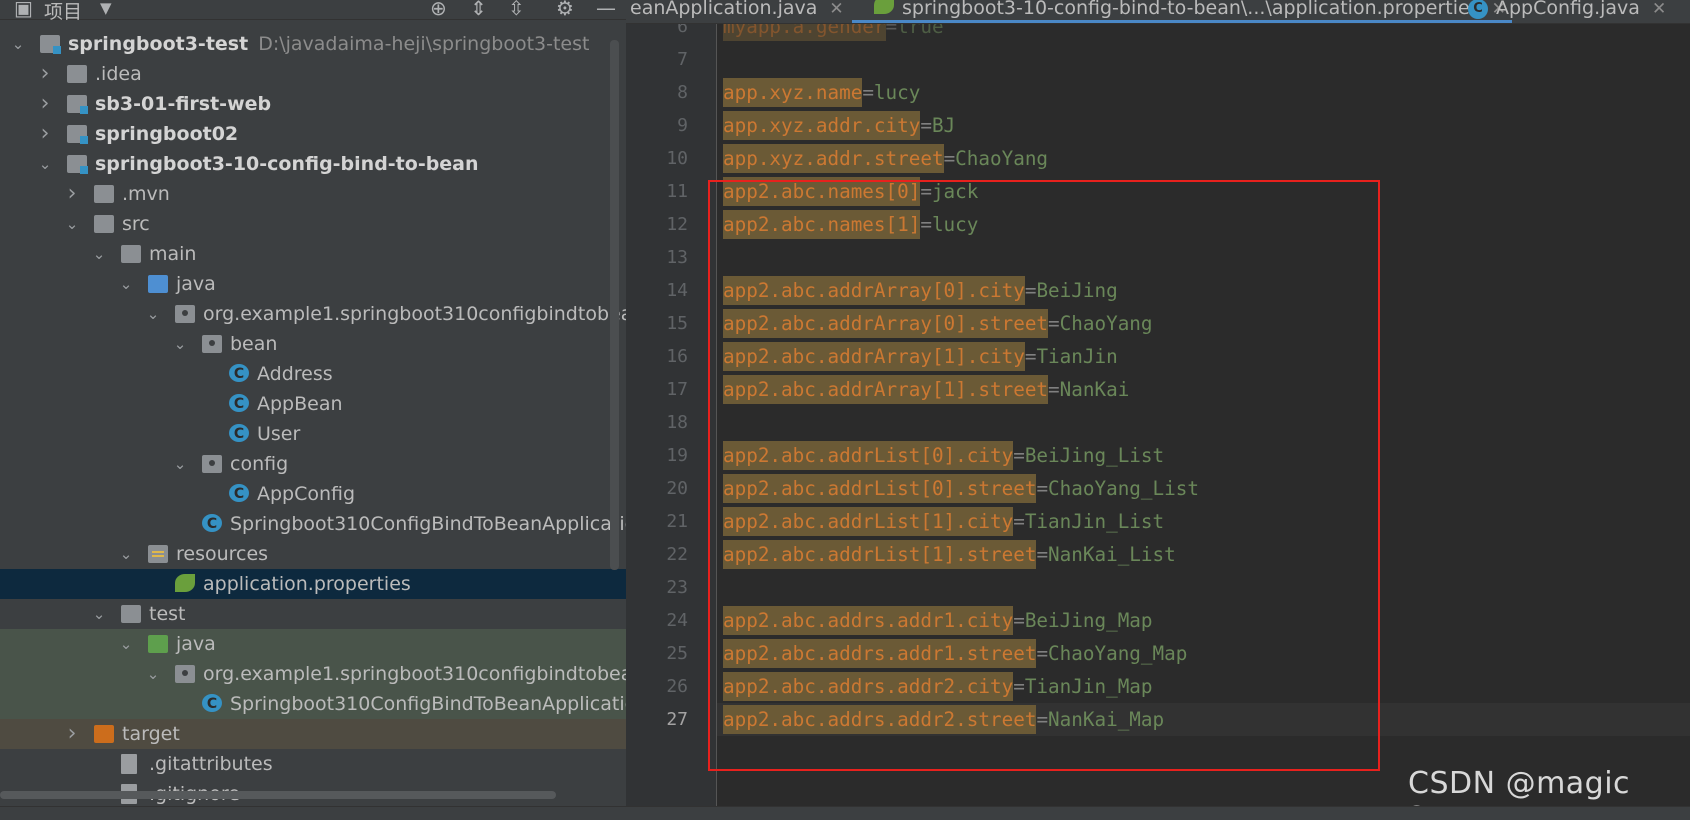 The image size is (1690, 820). Describe the element at coordinates (438, 9) in the screenshot. I see `locate-icon: ⊕` at that location.